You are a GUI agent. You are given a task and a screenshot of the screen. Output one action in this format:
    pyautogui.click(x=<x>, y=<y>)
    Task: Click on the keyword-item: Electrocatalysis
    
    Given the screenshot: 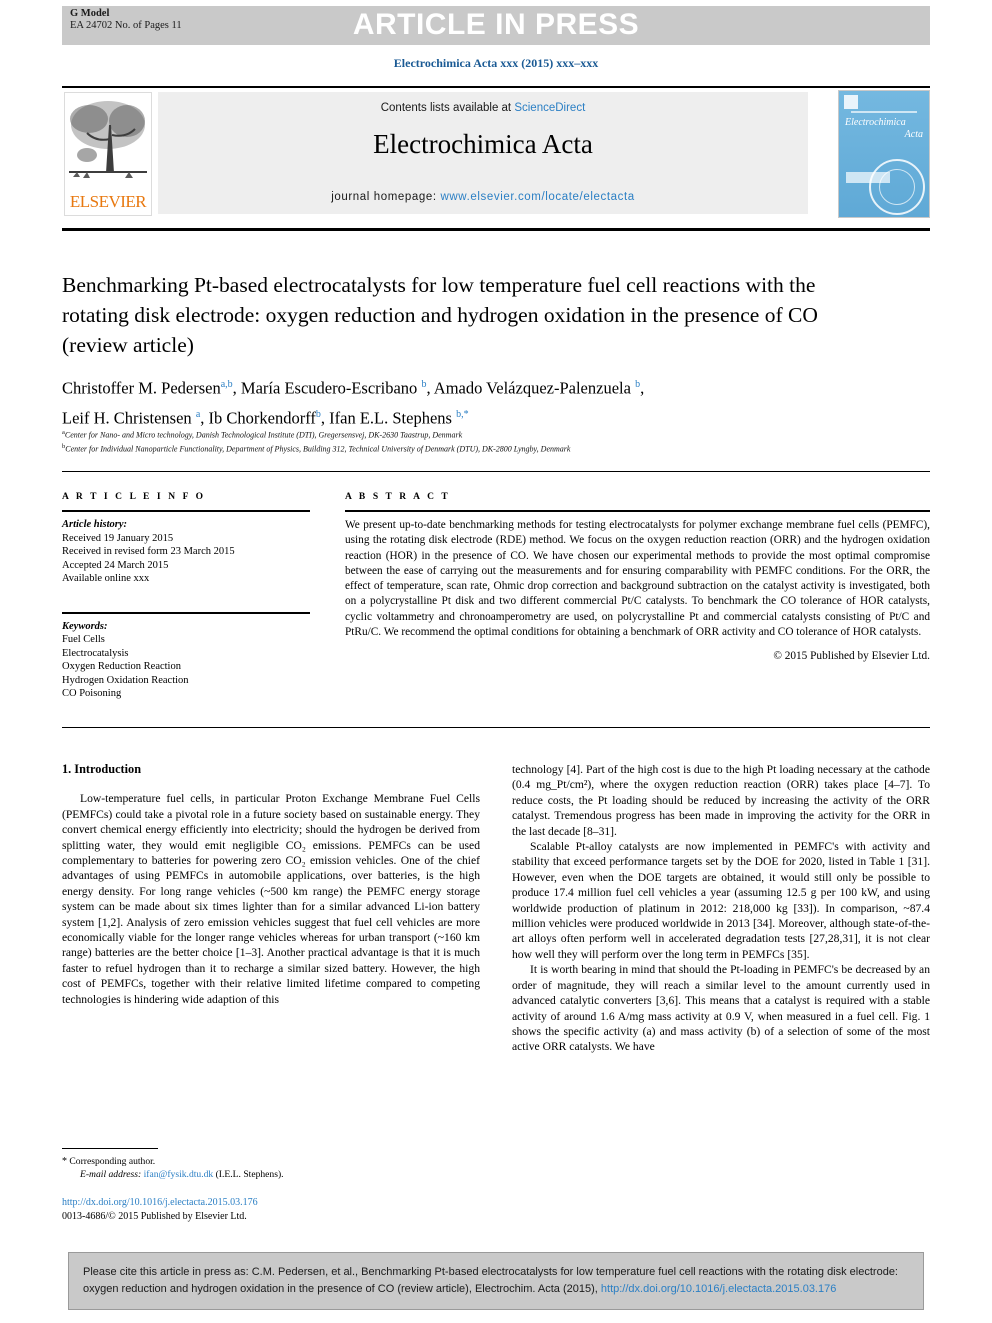 What is the action you would take?
    pyautogui.click(x=95, y=653)
    